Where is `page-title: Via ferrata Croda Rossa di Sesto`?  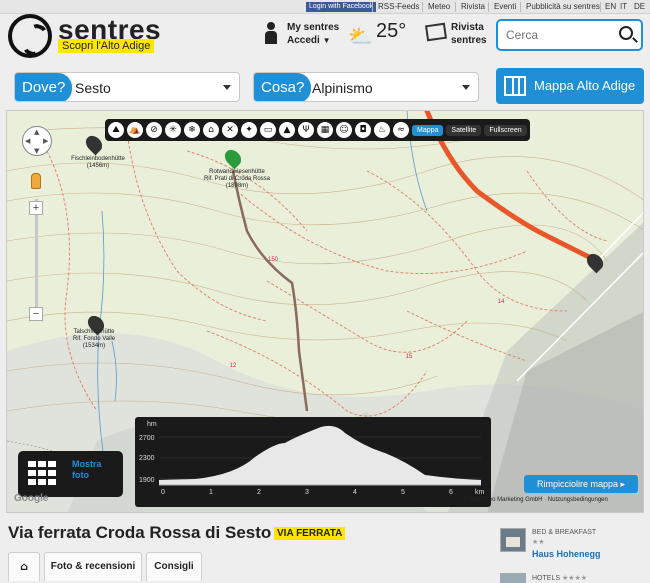
page-title: Via ferrata Croda Rossa di Sesto is located at coordinates (140, 532).